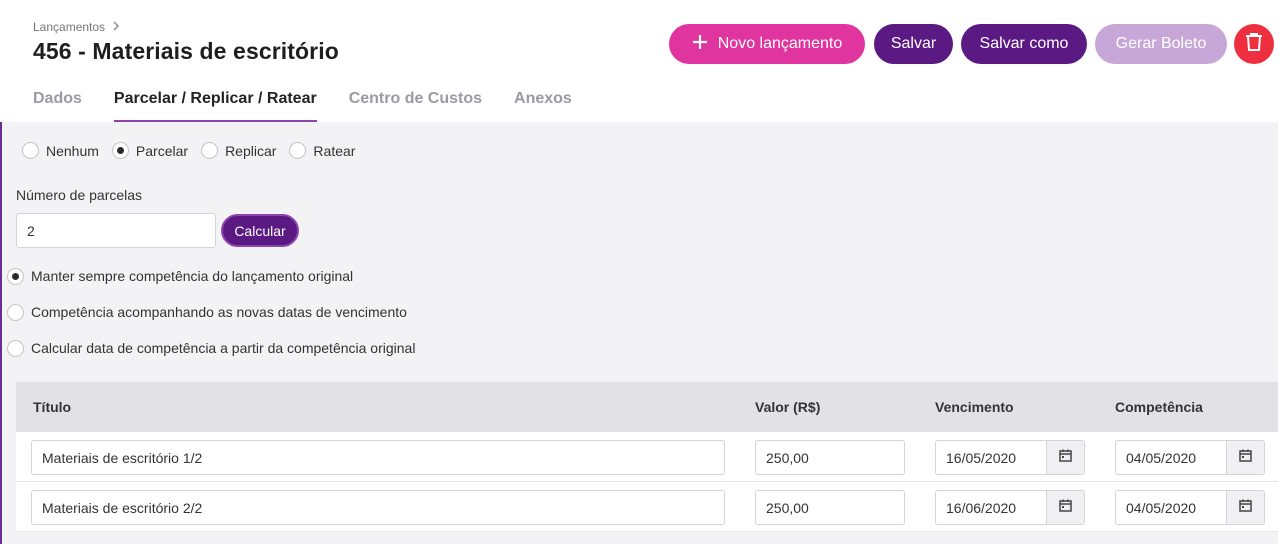 This screenshot has height=544, width=1278. I want to click on tab-parcelar-replicar-ratear: Parcelar / Replicar / Ratear, so click(215, 106).